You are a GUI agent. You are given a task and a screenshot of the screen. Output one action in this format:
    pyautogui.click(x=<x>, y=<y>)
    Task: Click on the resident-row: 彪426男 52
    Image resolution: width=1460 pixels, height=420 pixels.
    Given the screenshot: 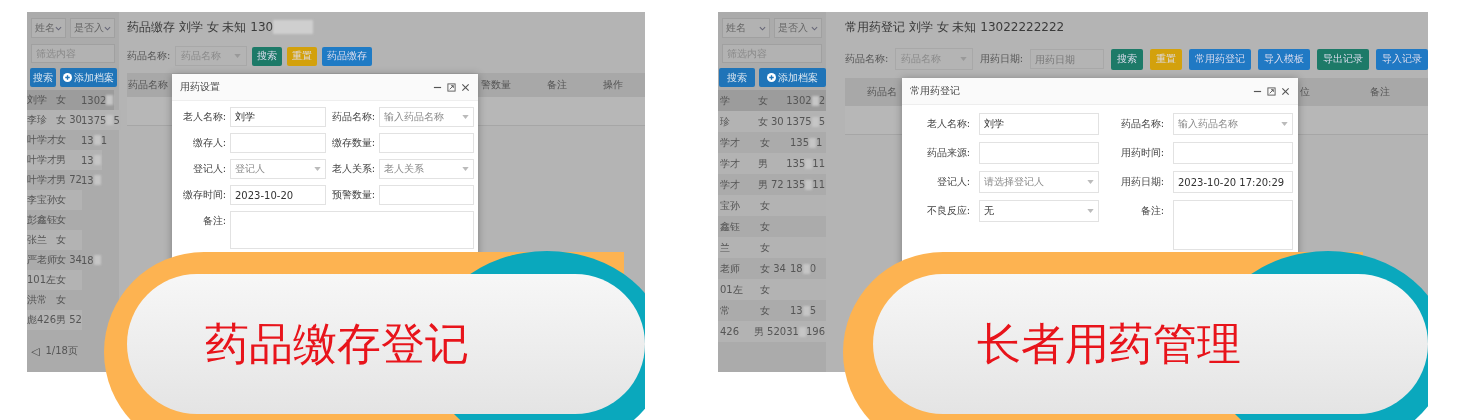 What is the action you would take?
    pyautogui.click(x=54, y=320)
    